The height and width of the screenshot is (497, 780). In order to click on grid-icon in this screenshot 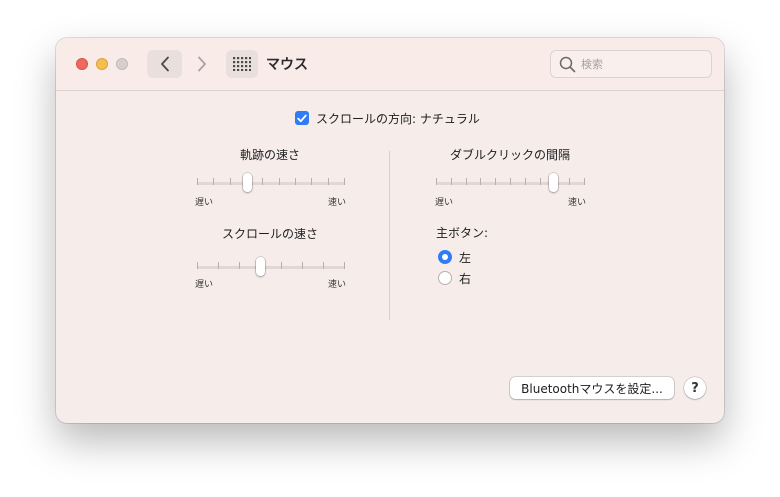, I will do `click(242, 64)`.